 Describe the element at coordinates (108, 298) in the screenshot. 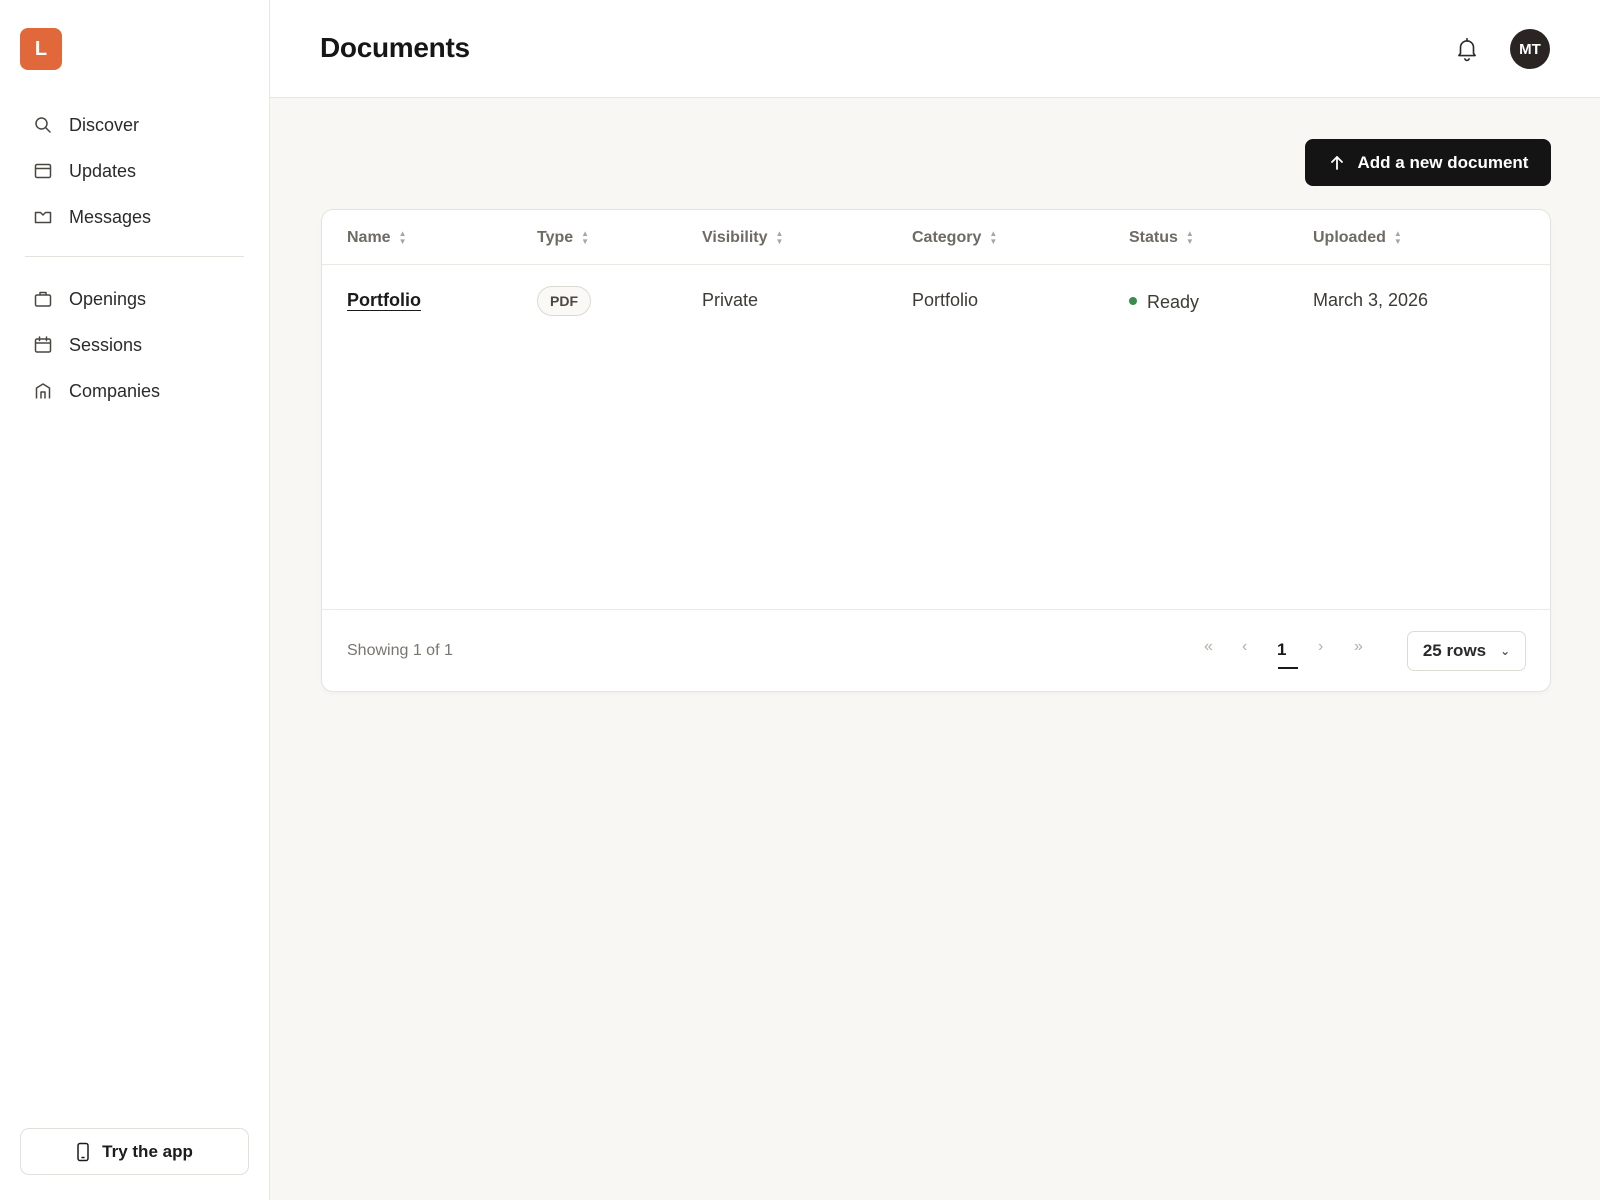

I see `sidebar-item-label: Openings` at that location.